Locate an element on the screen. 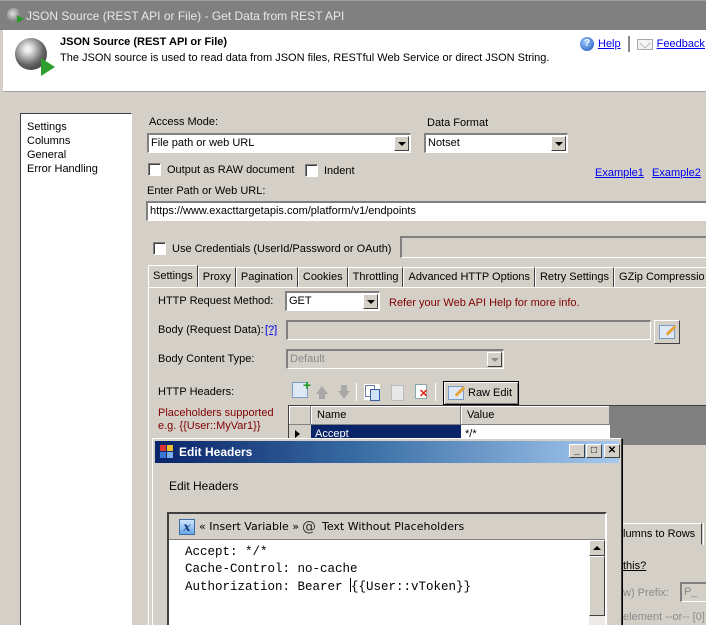  what-is-this-link: this? is located at coordinates (634, 566).